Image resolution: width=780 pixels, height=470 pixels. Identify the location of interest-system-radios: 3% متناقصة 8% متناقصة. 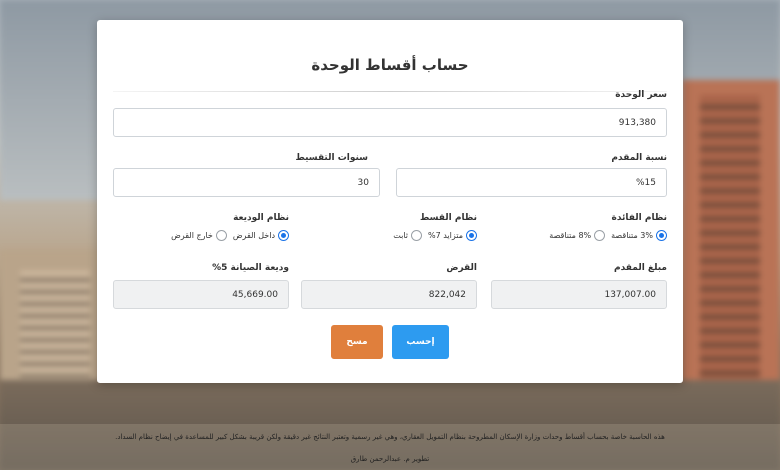
(608, 235).